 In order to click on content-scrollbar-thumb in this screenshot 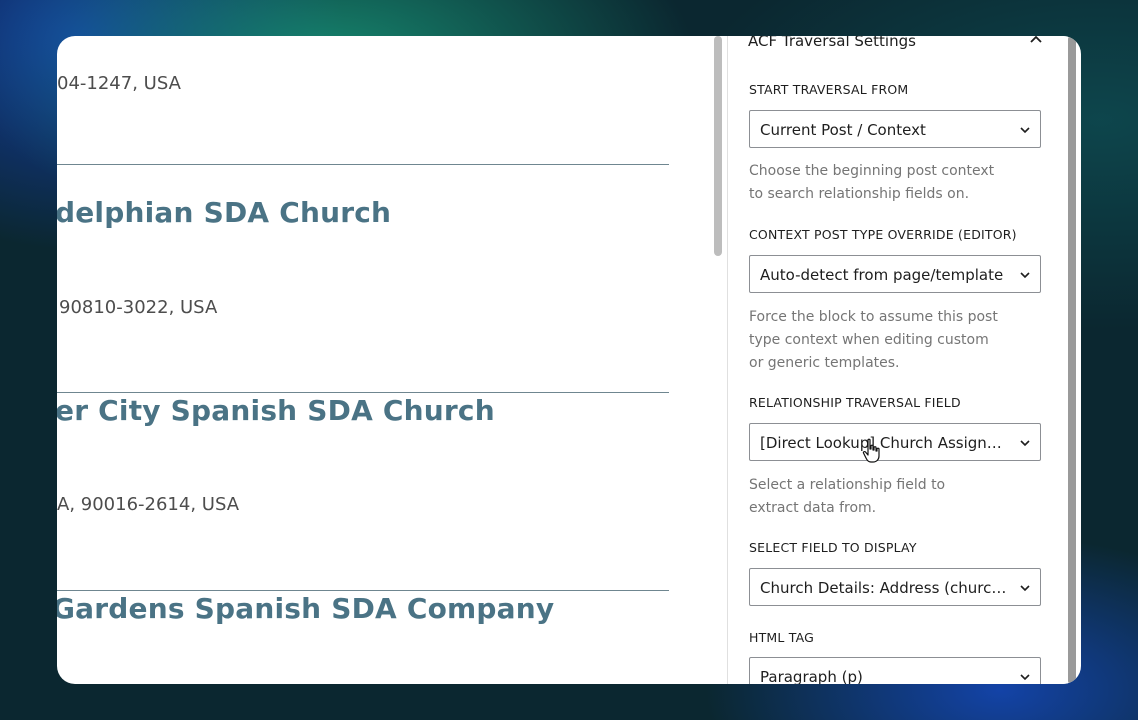, I will do `click(718, 146)`.